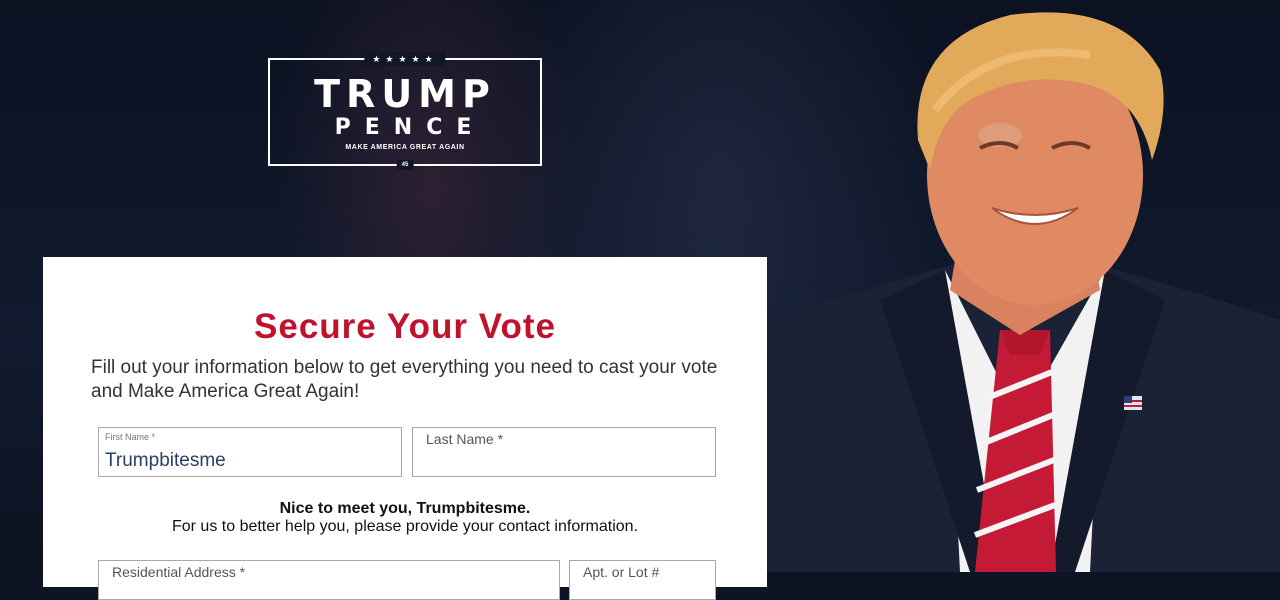  What do you see at coordinates (179, 572) in the screenshot?
I see `address-label: Residential Address *` at bounding box center [179, 572].